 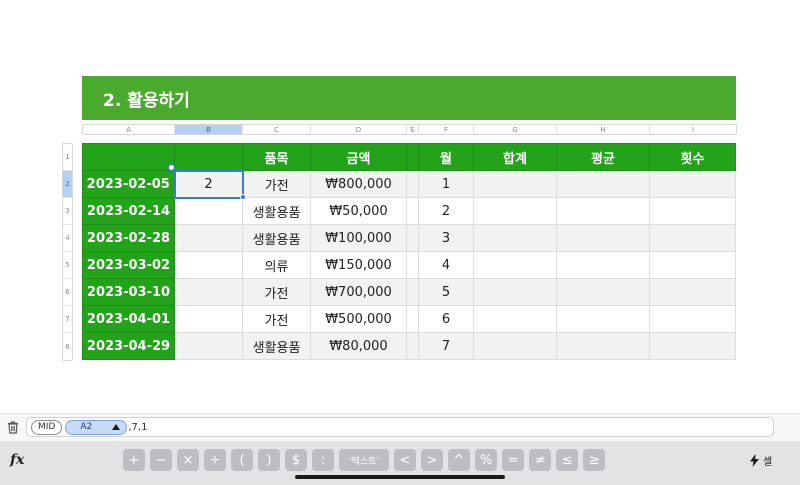 What do you see at coordinates (128, 346) in the screenshot?
I see `date-cell: 2023-04-29` at bounding box center [128, 346].